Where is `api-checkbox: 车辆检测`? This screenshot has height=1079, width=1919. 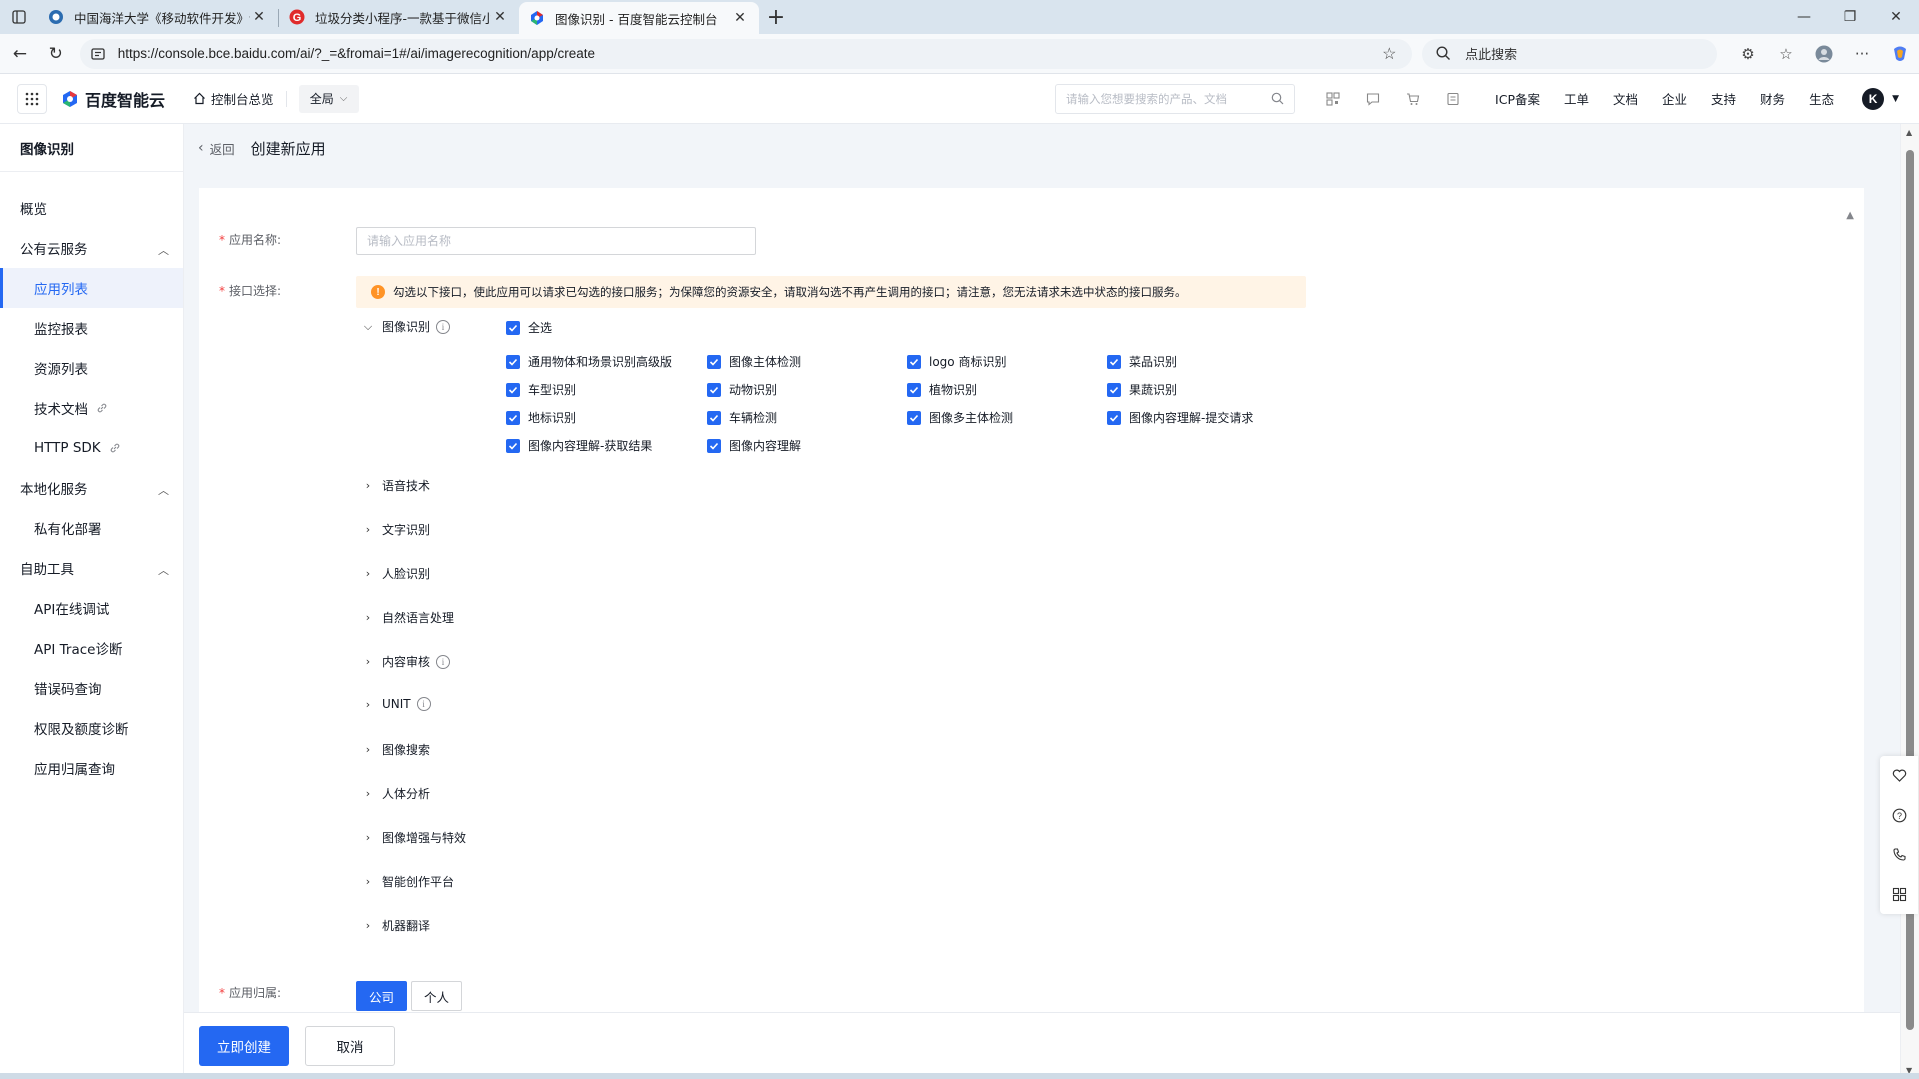
api-checkbox: 车辆检测 is located at coordinates (742, 417).